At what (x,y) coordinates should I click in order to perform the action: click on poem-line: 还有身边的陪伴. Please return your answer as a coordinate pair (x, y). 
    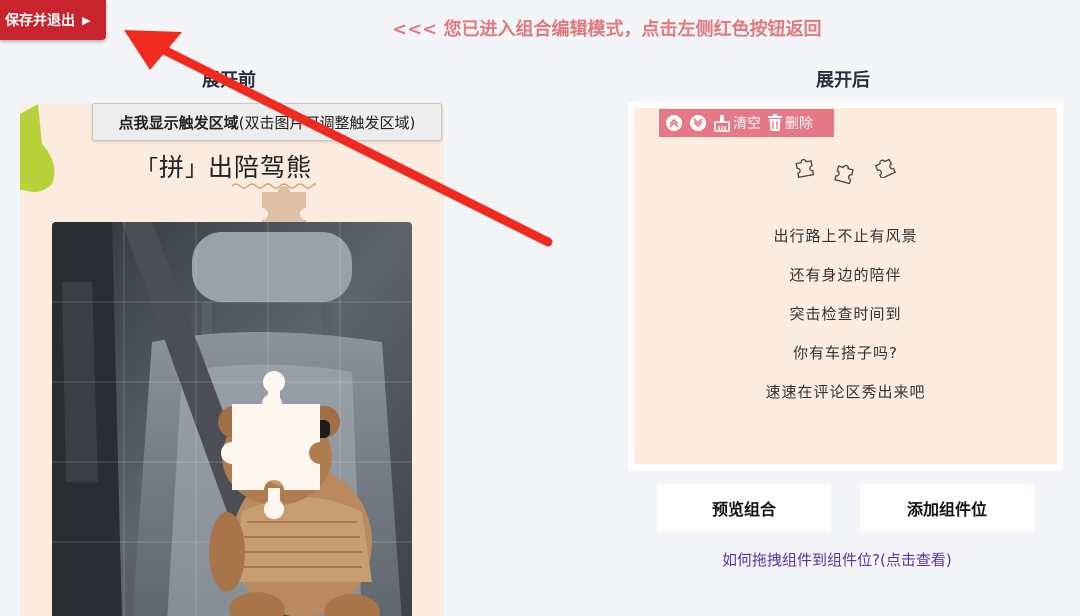
    Looking at the image, I should click on (845, 275).